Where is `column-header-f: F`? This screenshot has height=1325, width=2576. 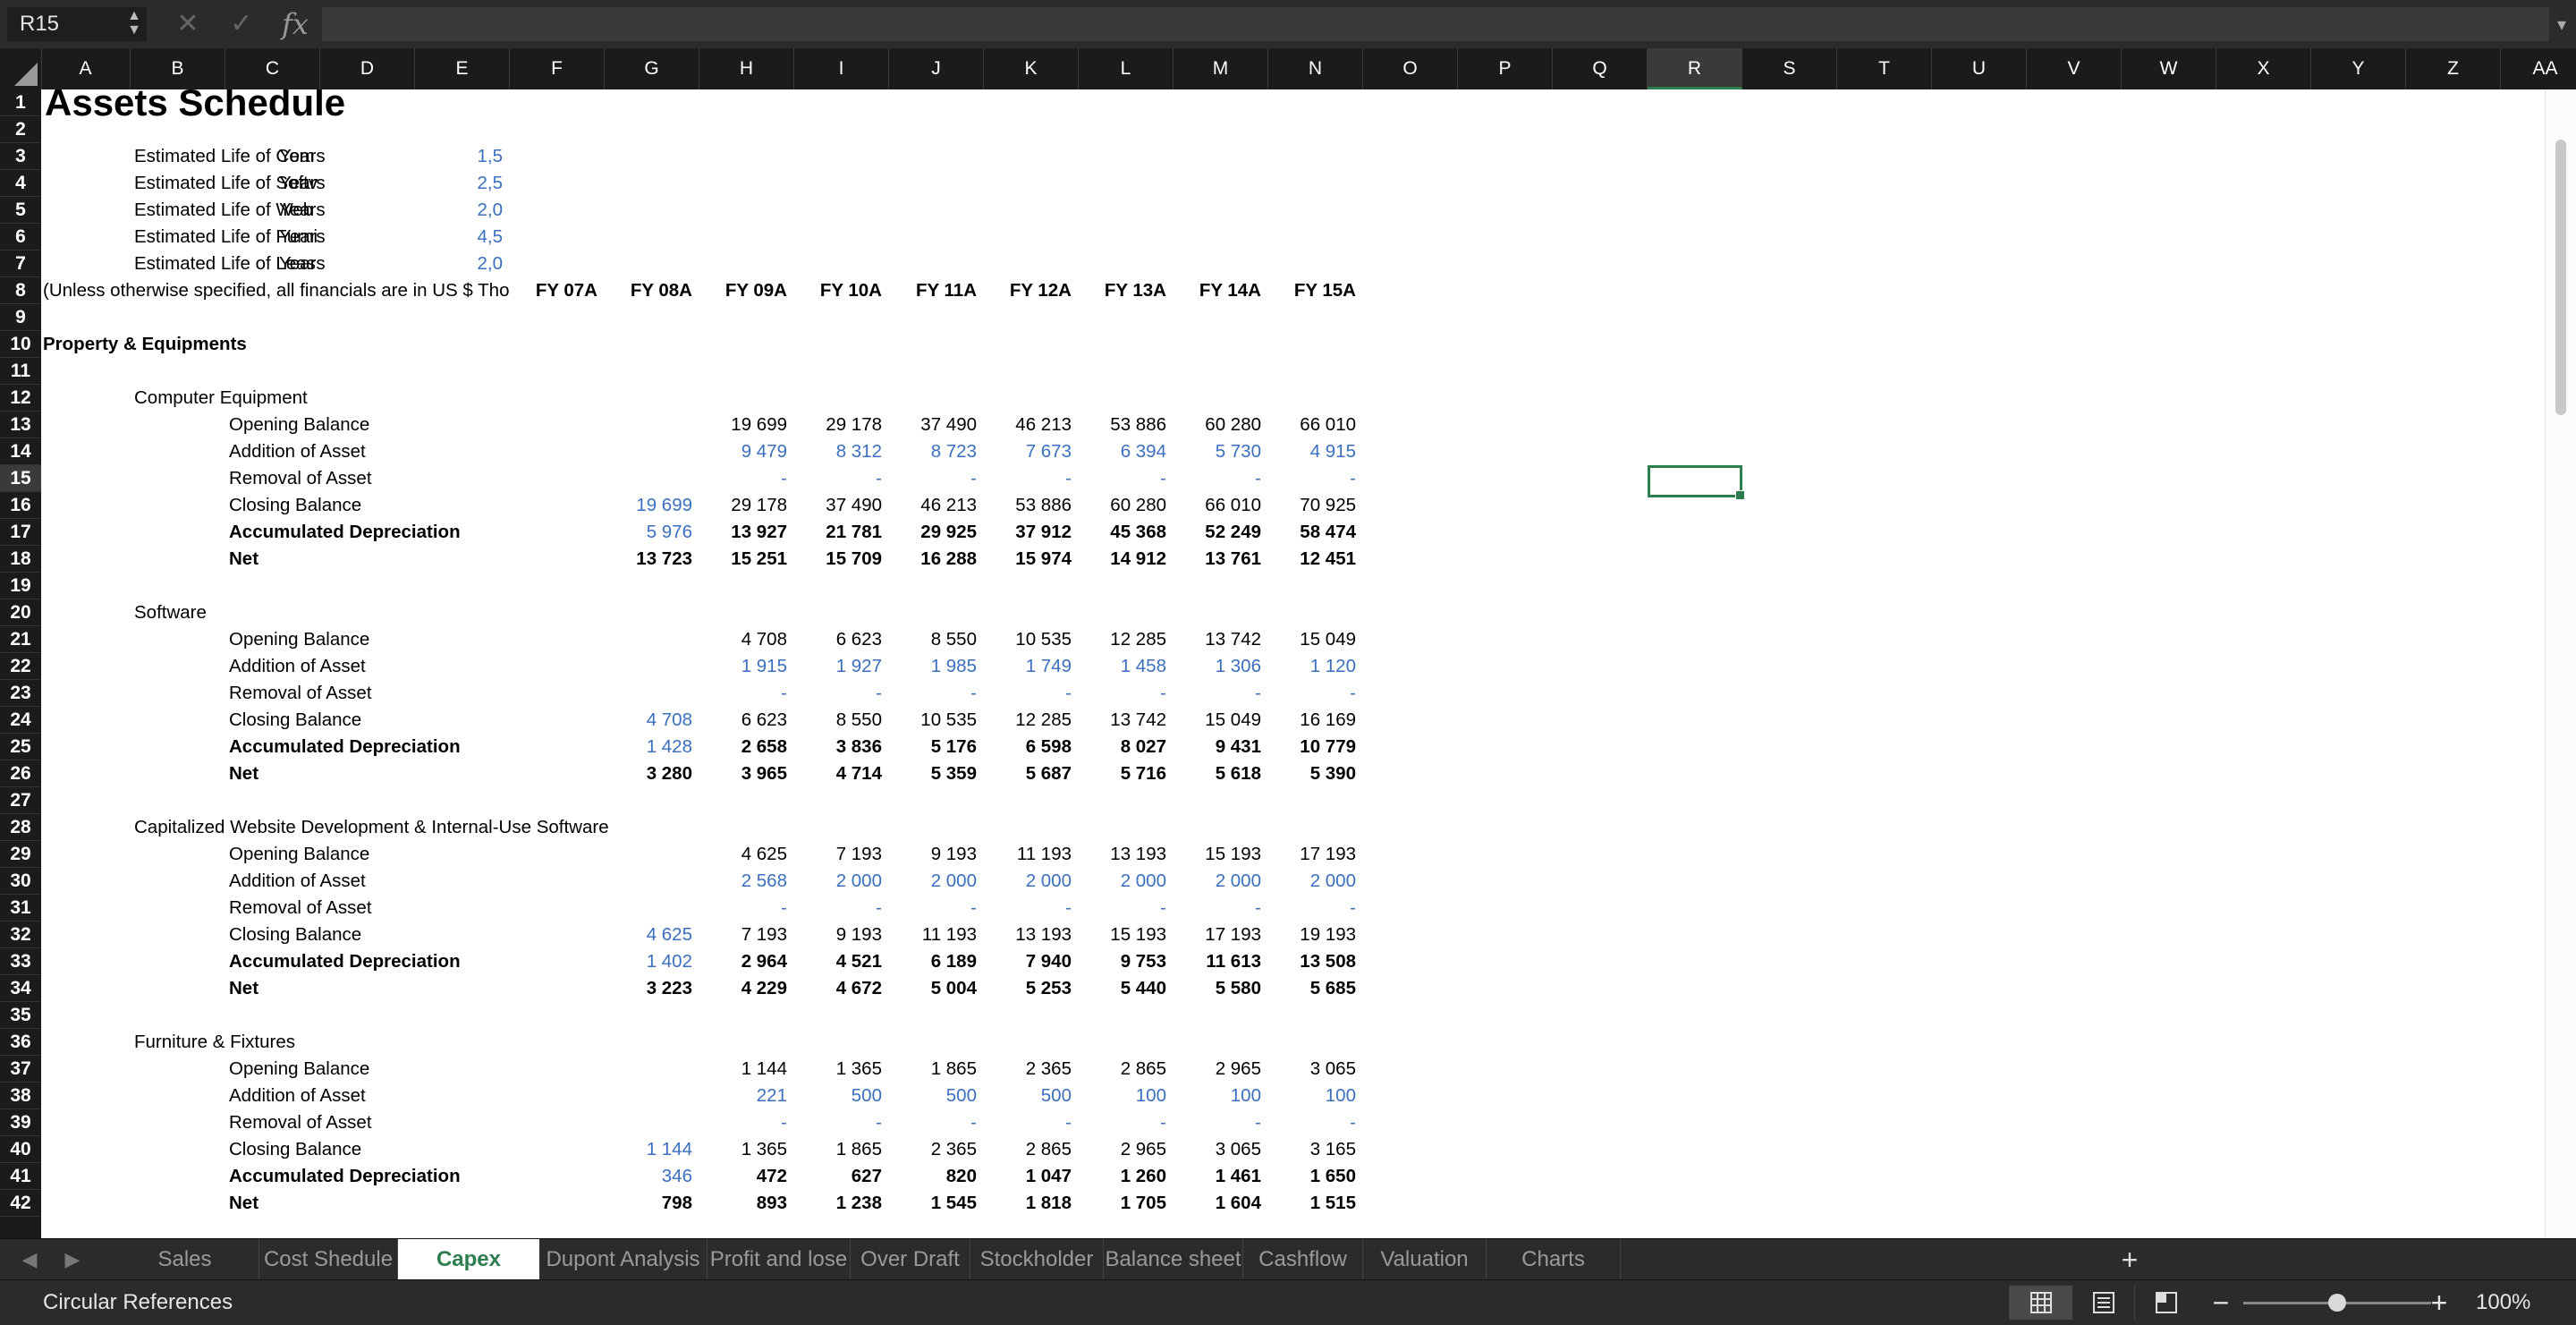 column-header-f: F is located at coordinates (557, 68).